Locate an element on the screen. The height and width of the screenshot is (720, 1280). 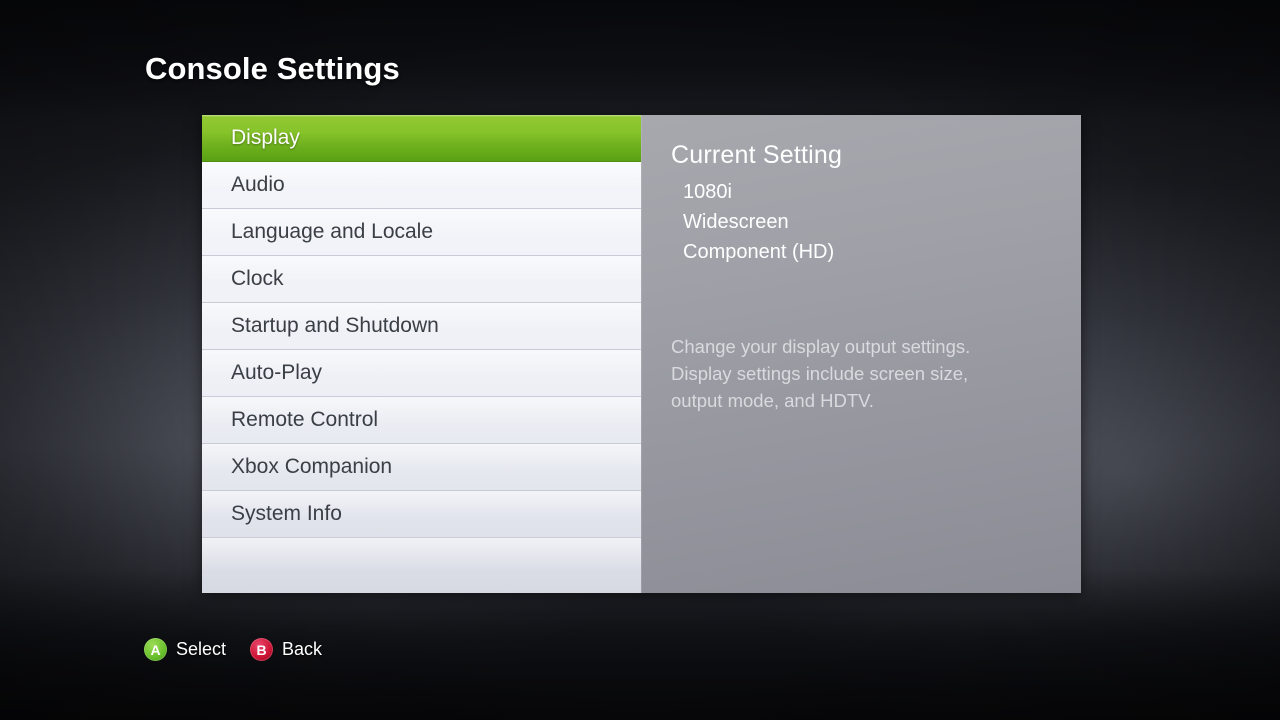
legend-label-back: Back is located at coordinates (302, 649).